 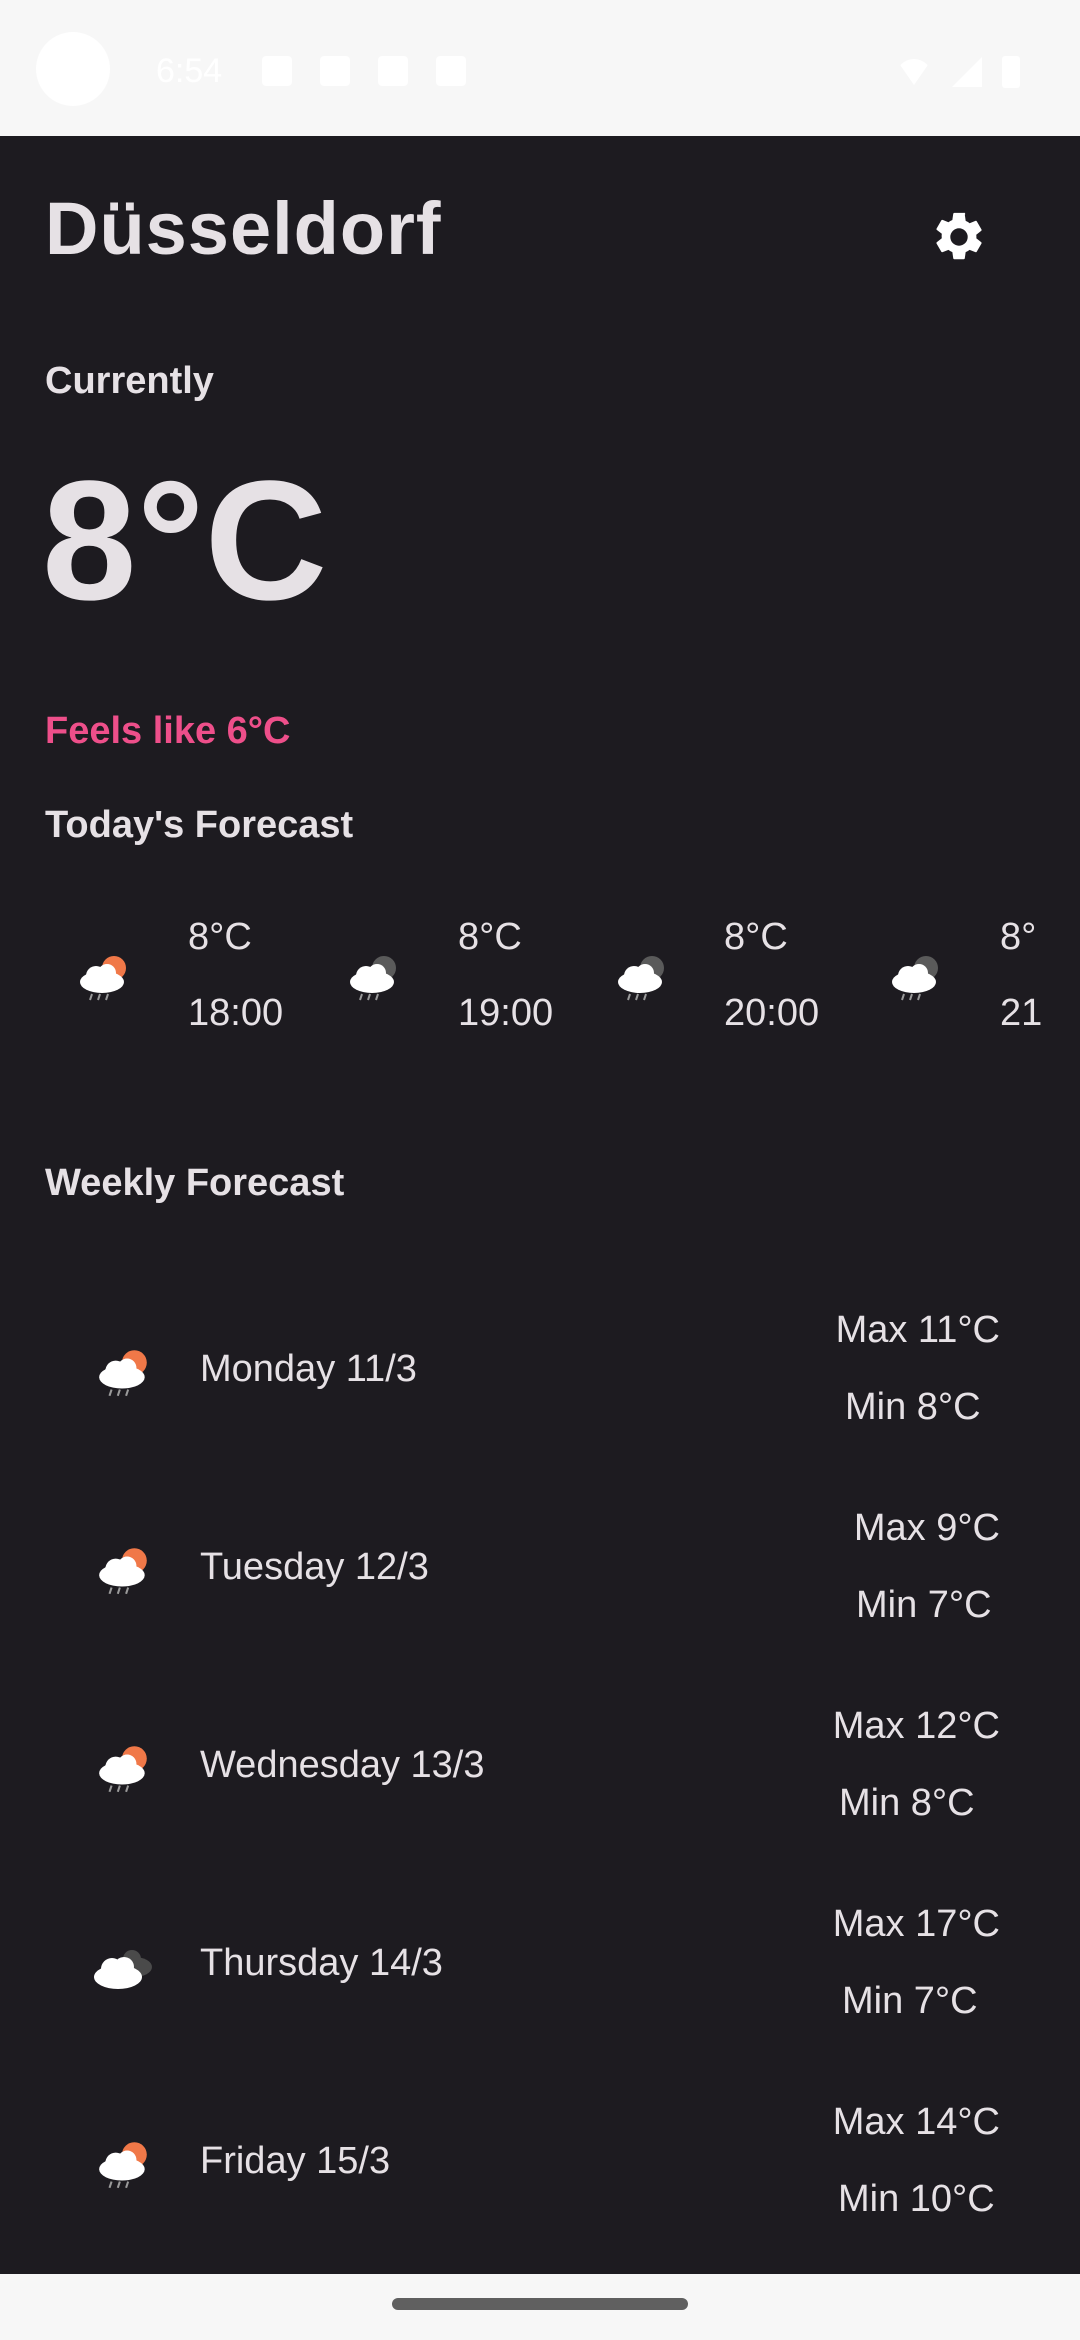 I want to click on weekly-day: Thursday 14/3, so click(x=321, y=1963).